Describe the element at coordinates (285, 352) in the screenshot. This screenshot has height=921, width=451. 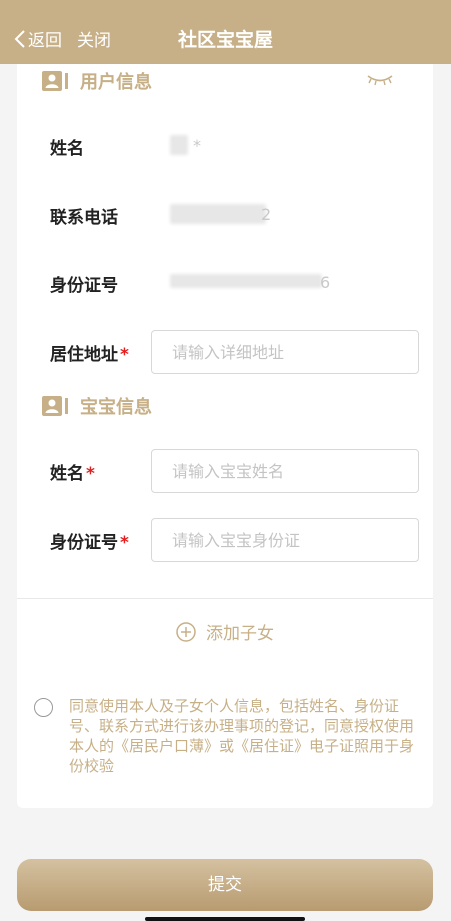
I see `address-input` at that location.